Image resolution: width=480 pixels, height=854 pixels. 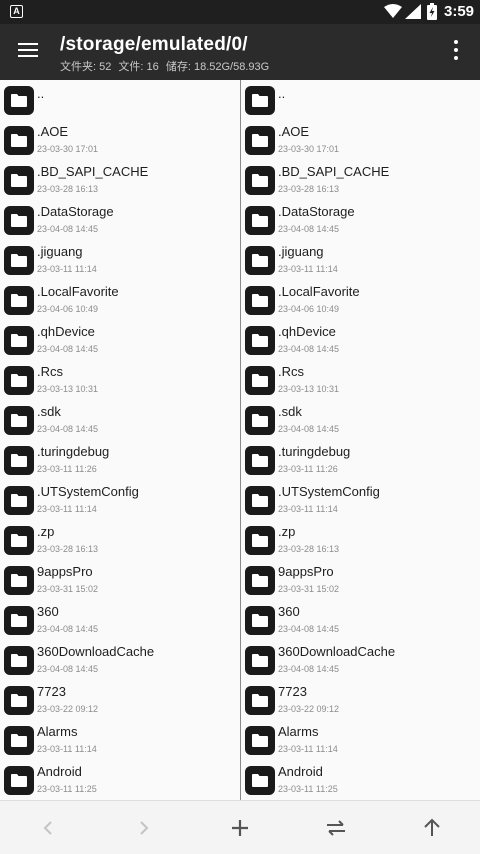 I want to click on folder-count: 文件夹: 52, so click(x=86, y=67).